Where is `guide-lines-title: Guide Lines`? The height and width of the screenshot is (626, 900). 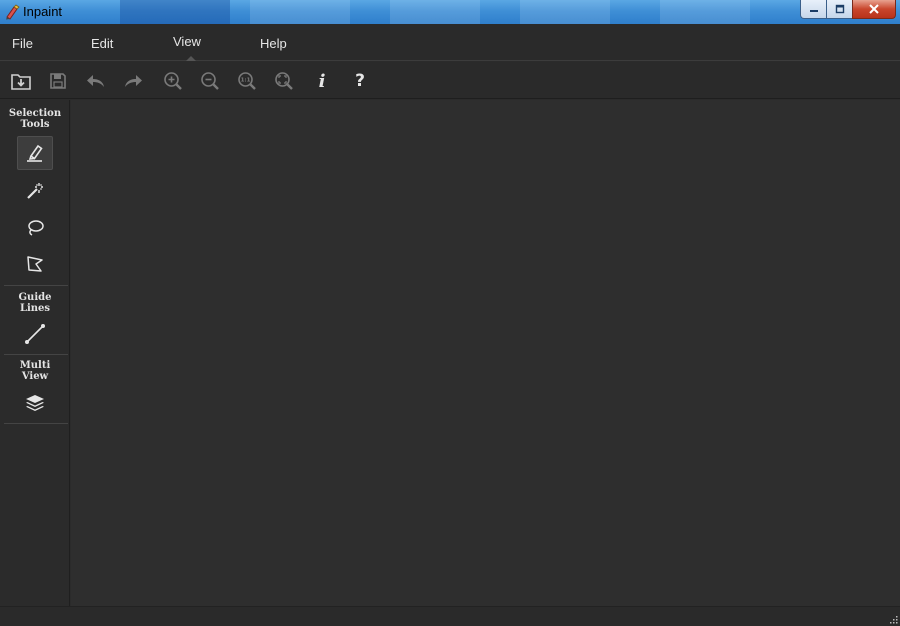
guide-lines-title: Guide Lines is located at coordinates (35, 303).